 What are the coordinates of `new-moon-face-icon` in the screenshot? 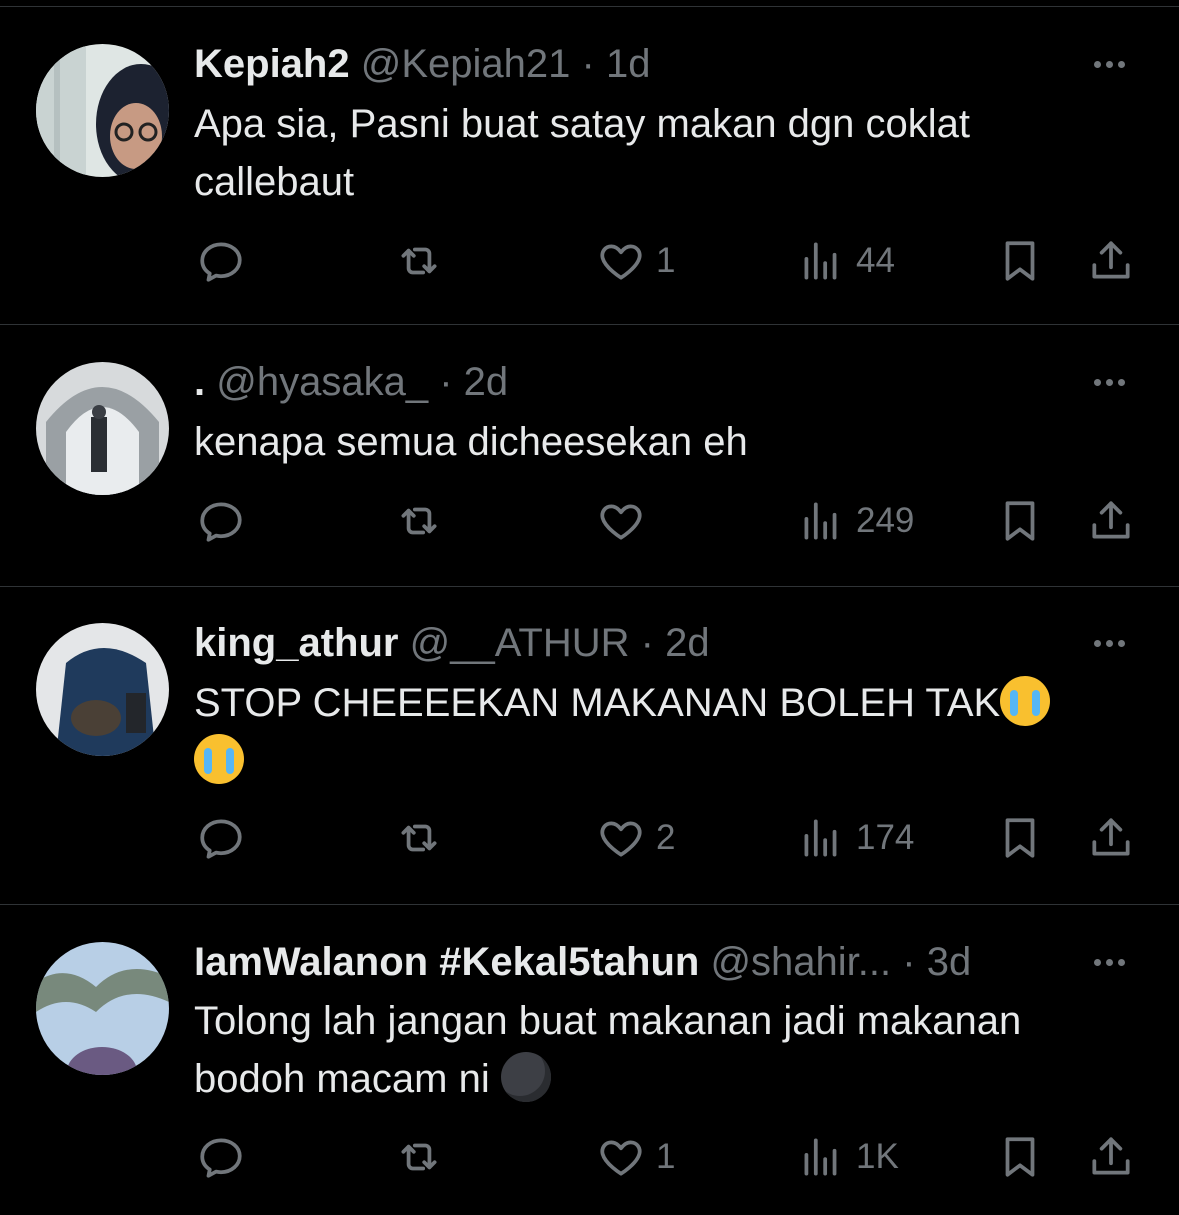 It's located at (525, 1077).